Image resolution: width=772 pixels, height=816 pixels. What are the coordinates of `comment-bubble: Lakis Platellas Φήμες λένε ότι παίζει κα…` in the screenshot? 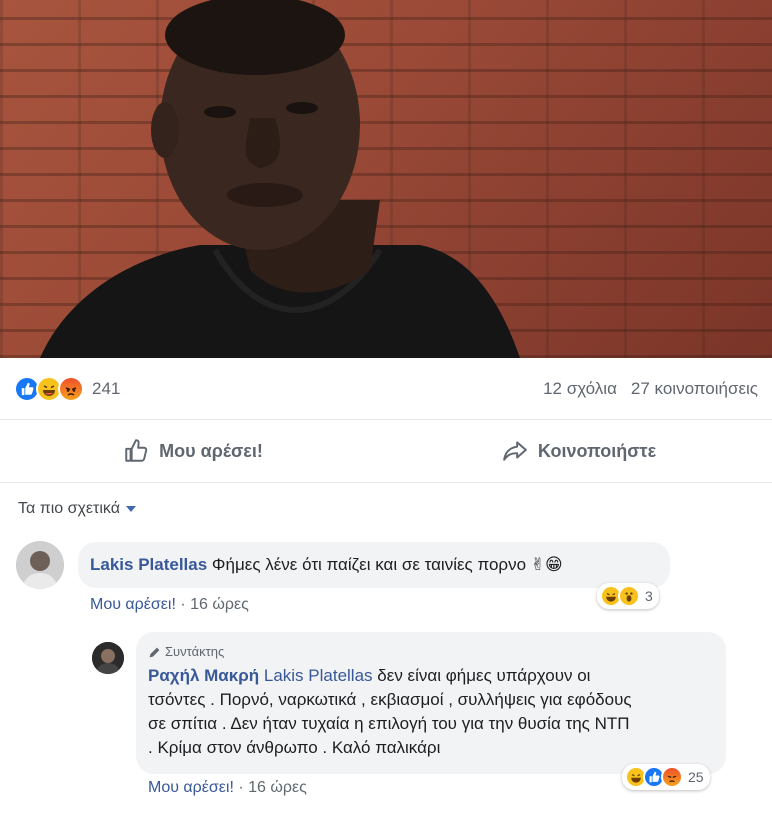 It's located at (374, 565).